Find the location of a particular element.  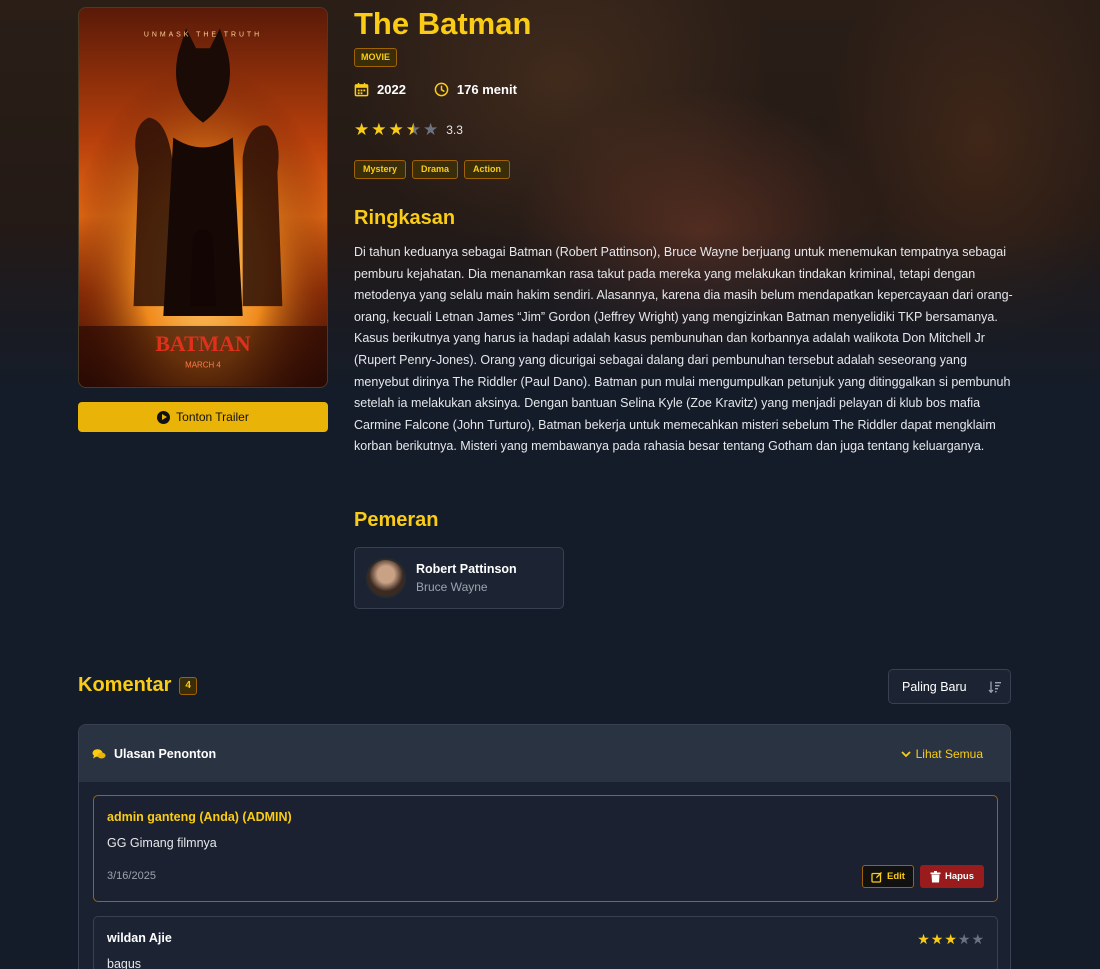

reviews-panel-title: Ulasan Penonton is located at coordinates (154, 754).